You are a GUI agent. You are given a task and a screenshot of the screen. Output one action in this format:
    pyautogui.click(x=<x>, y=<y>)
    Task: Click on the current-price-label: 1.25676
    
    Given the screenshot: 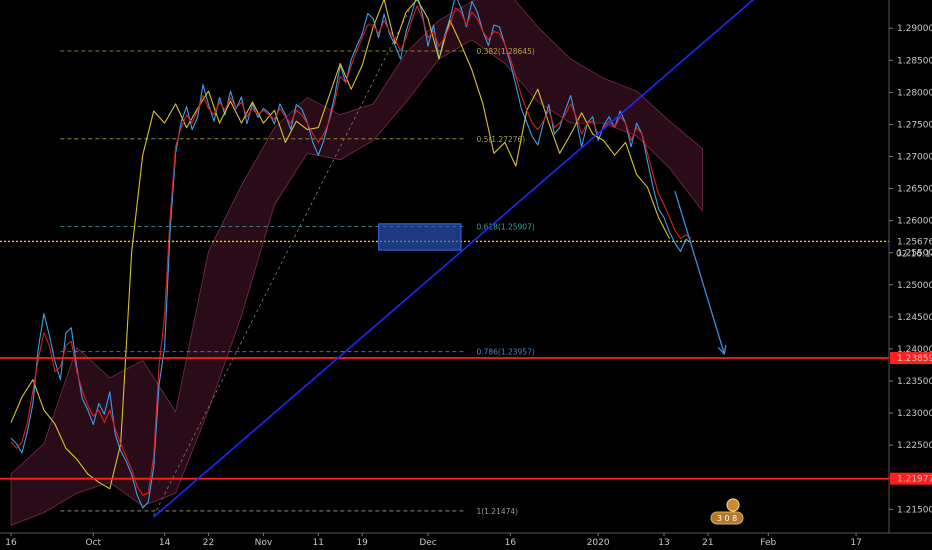 What is the action you would take?
    pyautogui.click(x=914, y=242)
    